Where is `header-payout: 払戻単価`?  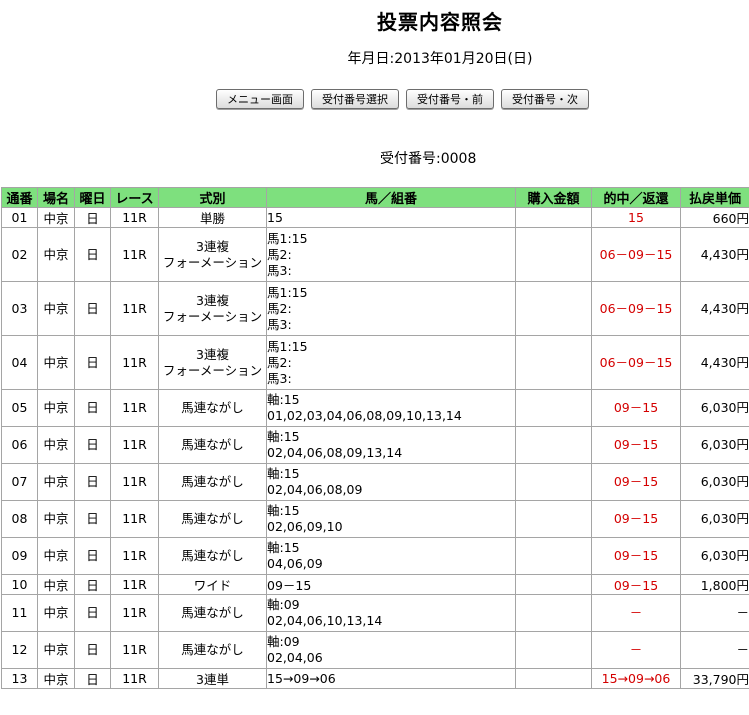 header-payout: 払戻単価 is located at coordinates (714, 197).